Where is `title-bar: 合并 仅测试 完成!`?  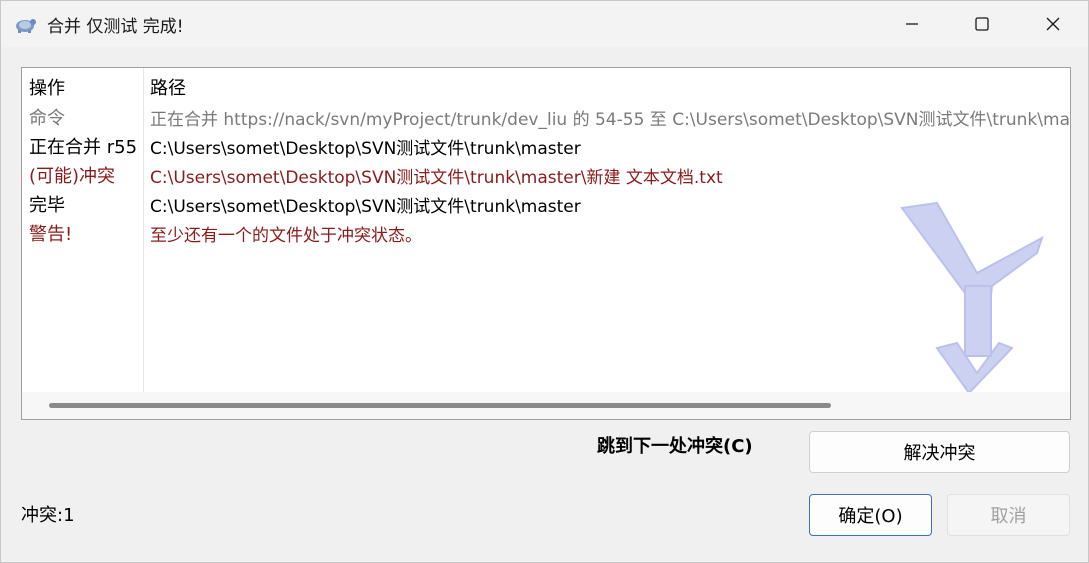
title-bar: 合并 仅测试 完成! is located at coordinates (544, 24).